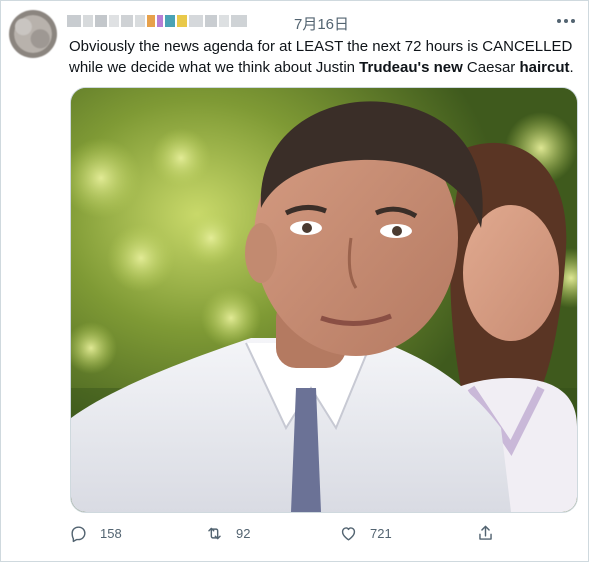 The height and width of the screenshot is (562, 589). Describe the element at coordinates (214, 533) in the screenshot. I see `retweet-icon` at that location.